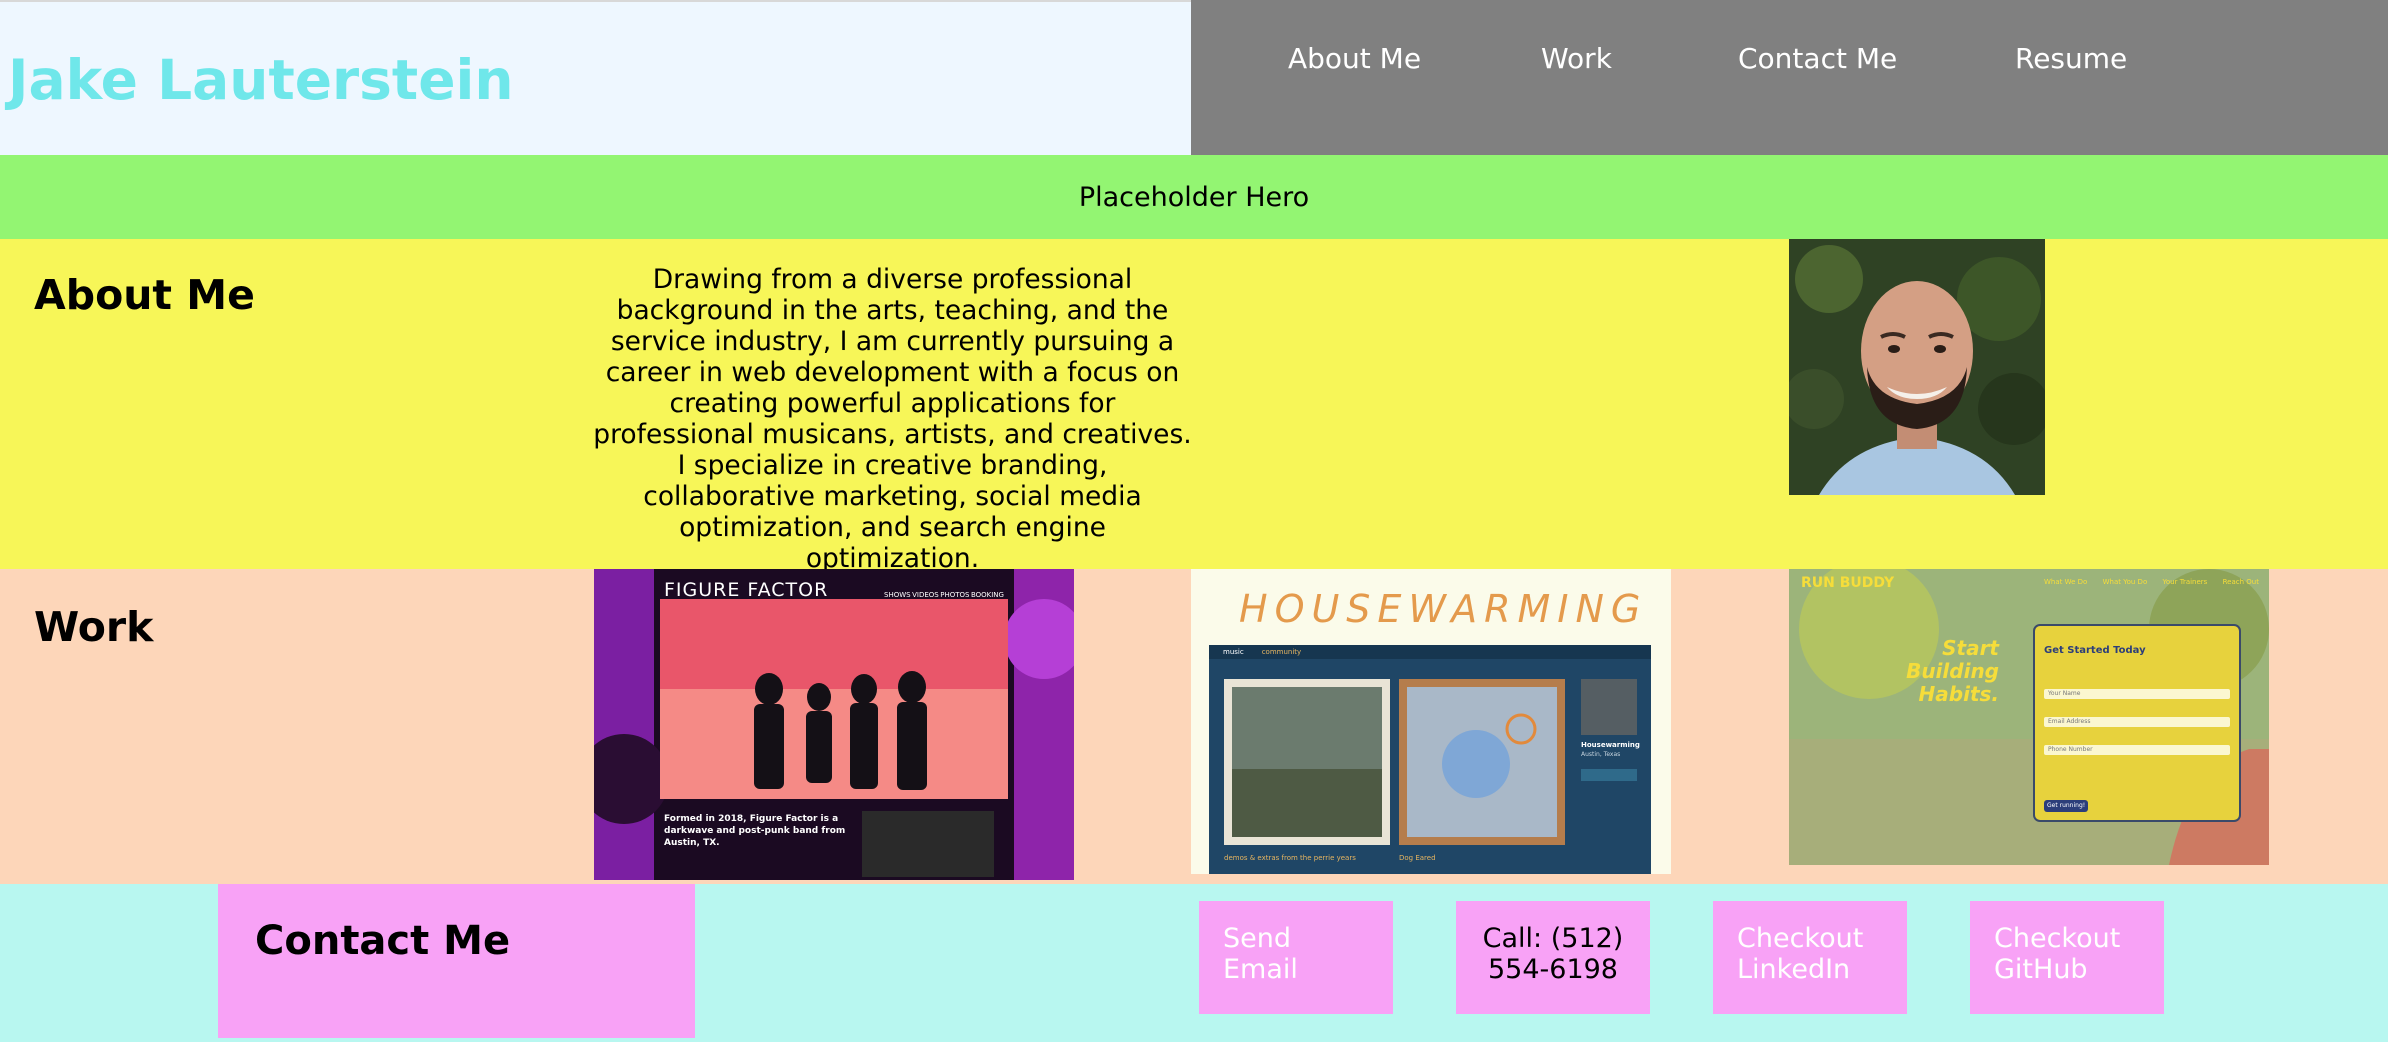  I want to click on run-buddy-nav-item: Your Trainers, so click(2185, 582).